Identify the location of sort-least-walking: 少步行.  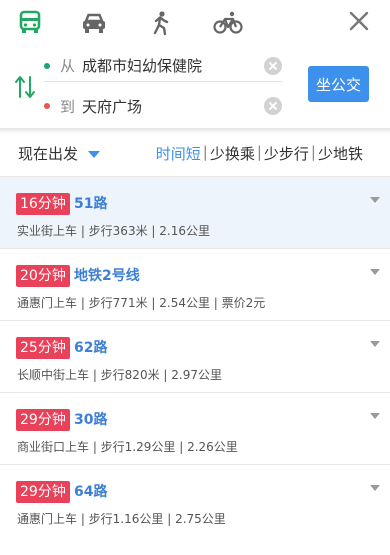
(286, 153).